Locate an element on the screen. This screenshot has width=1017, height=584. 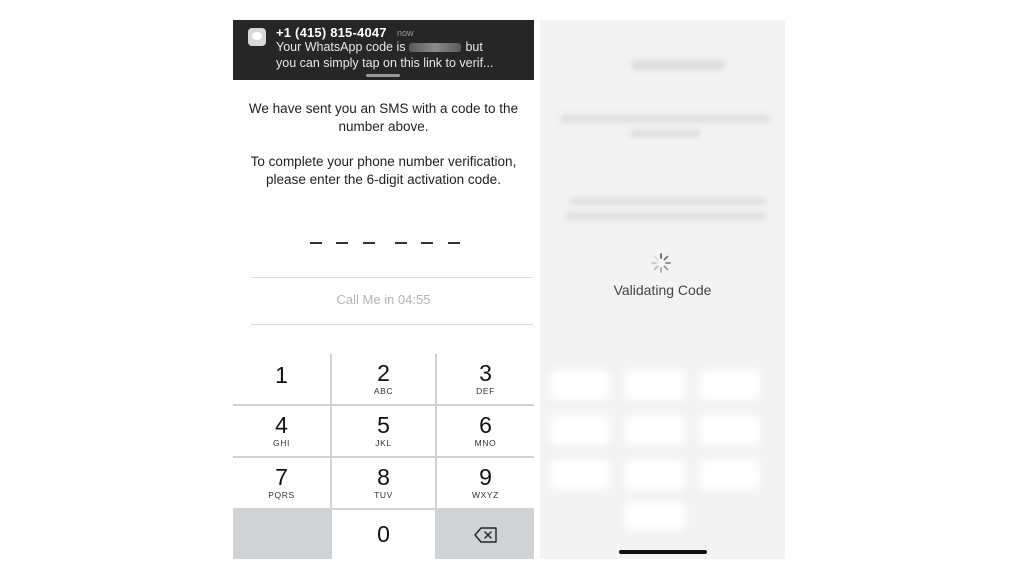
messages-app-icon is located at coordinates (257, 37).